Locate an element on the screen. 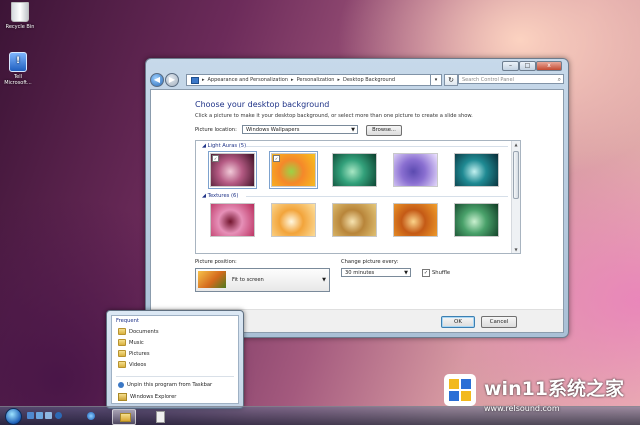 The width and height of the screenshot is (640, 425). forward-button: ▶ is located at coordinates (172, 80).